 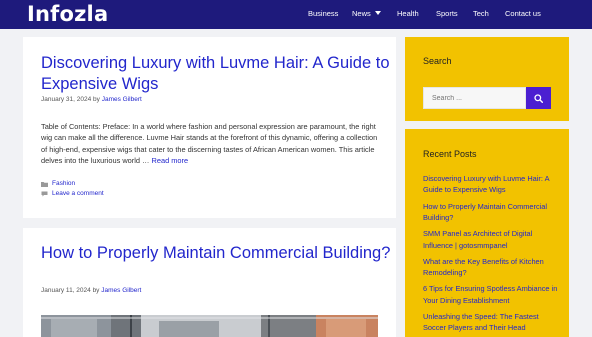 What do you see at coordinates (408, 14) in the screenshot?
I see `nav-item-health: Health` at bounding box center [408, 14].